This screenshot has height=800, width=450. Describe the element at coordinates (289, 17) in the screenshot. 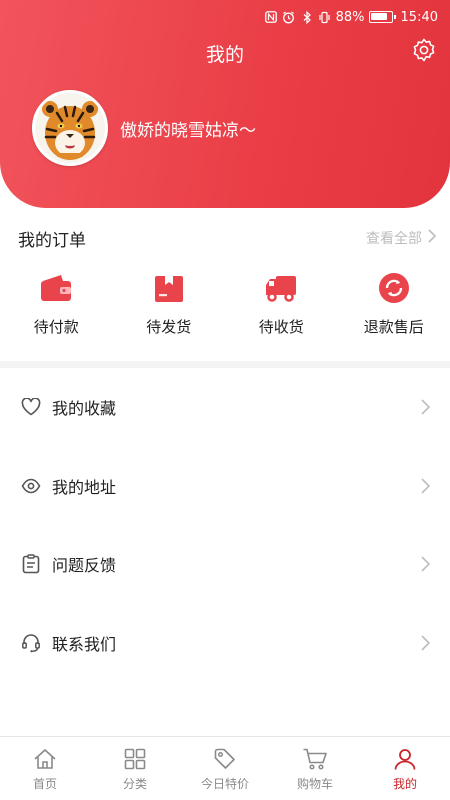

I see `alarm-icon` at that location.